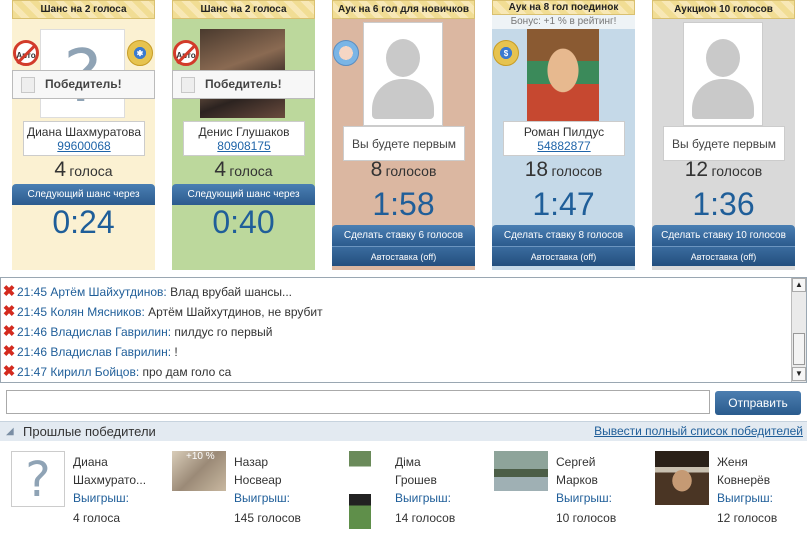 The width and height of the screenshot is (807, 541). What do you see at coordinates (108, 292) in the screenshot?
I see `chat-user-link: Артём Шайхутдинов:` at bounding box center [108, 292].